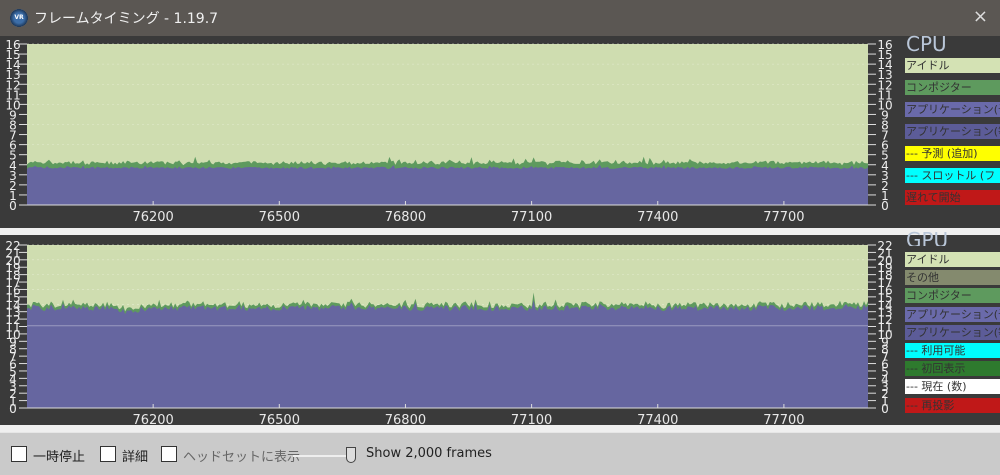  Describe the element at coordinates (323, 456) in the screenshot. I see `frames-slider-track` at that location.